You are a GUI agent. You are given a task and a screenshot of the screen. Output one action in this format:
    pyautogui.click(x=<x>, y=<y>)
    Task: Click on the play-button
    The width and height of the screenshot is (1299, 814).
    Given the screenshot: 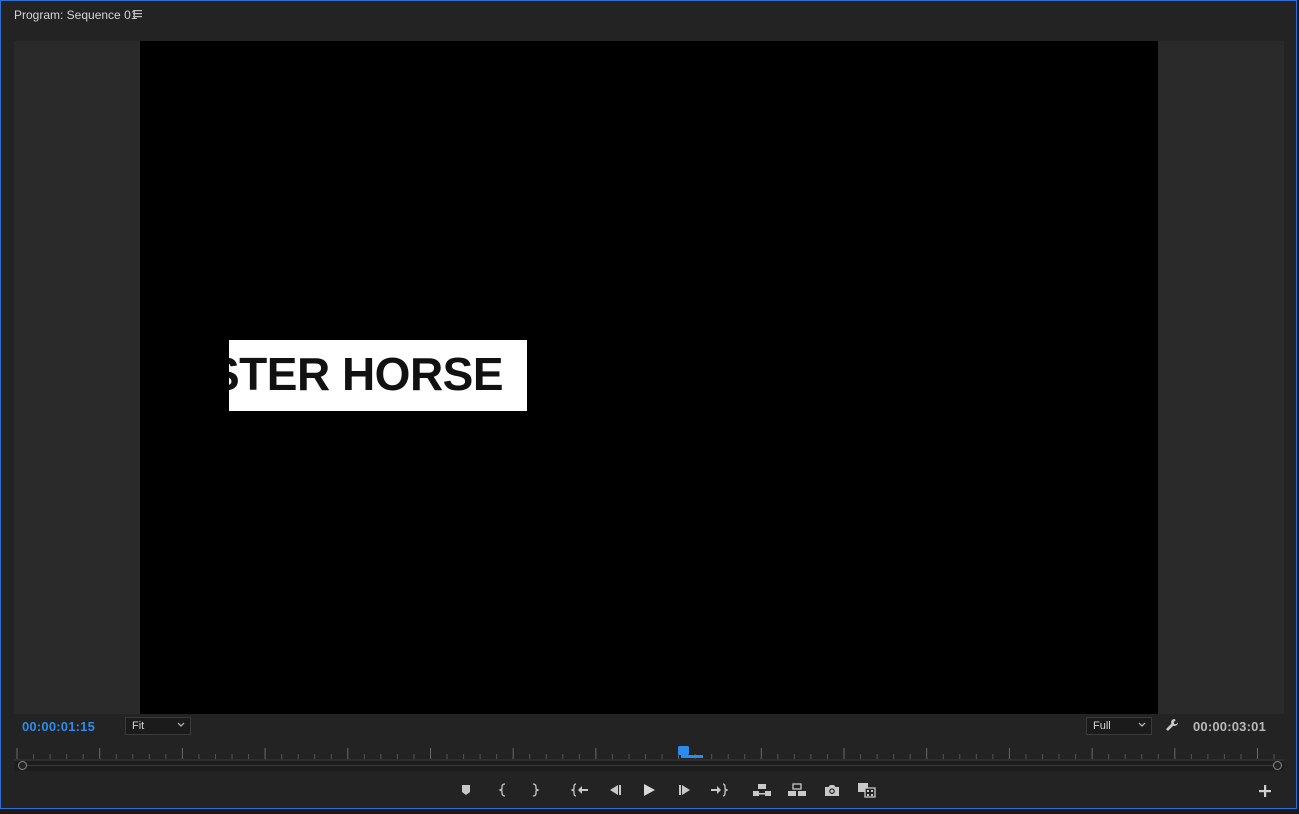 What is the action you would take?
    pyautogui.click(x=649, y=790)
    